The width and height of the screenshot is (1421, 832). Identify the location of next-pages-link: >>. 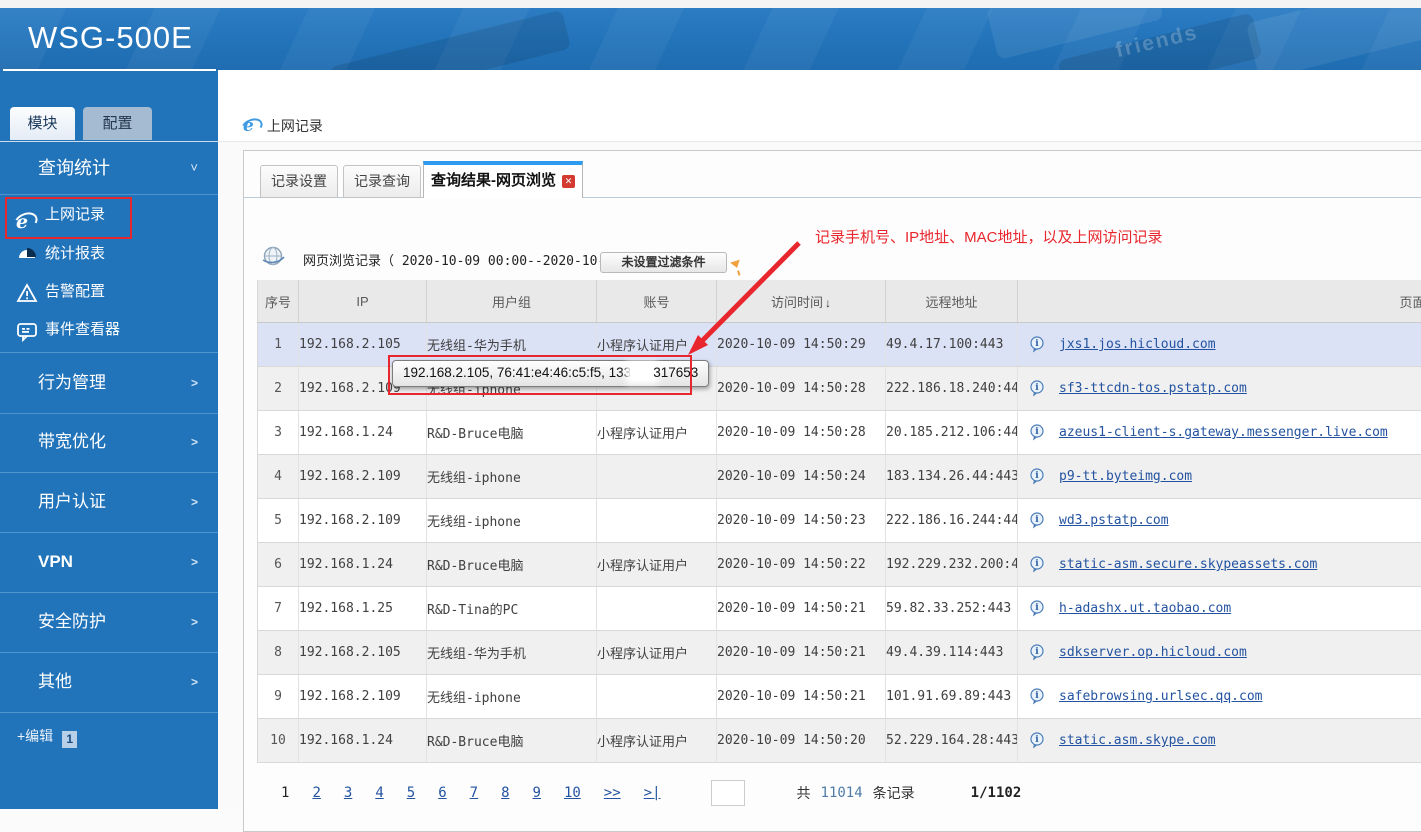
(612, 793).